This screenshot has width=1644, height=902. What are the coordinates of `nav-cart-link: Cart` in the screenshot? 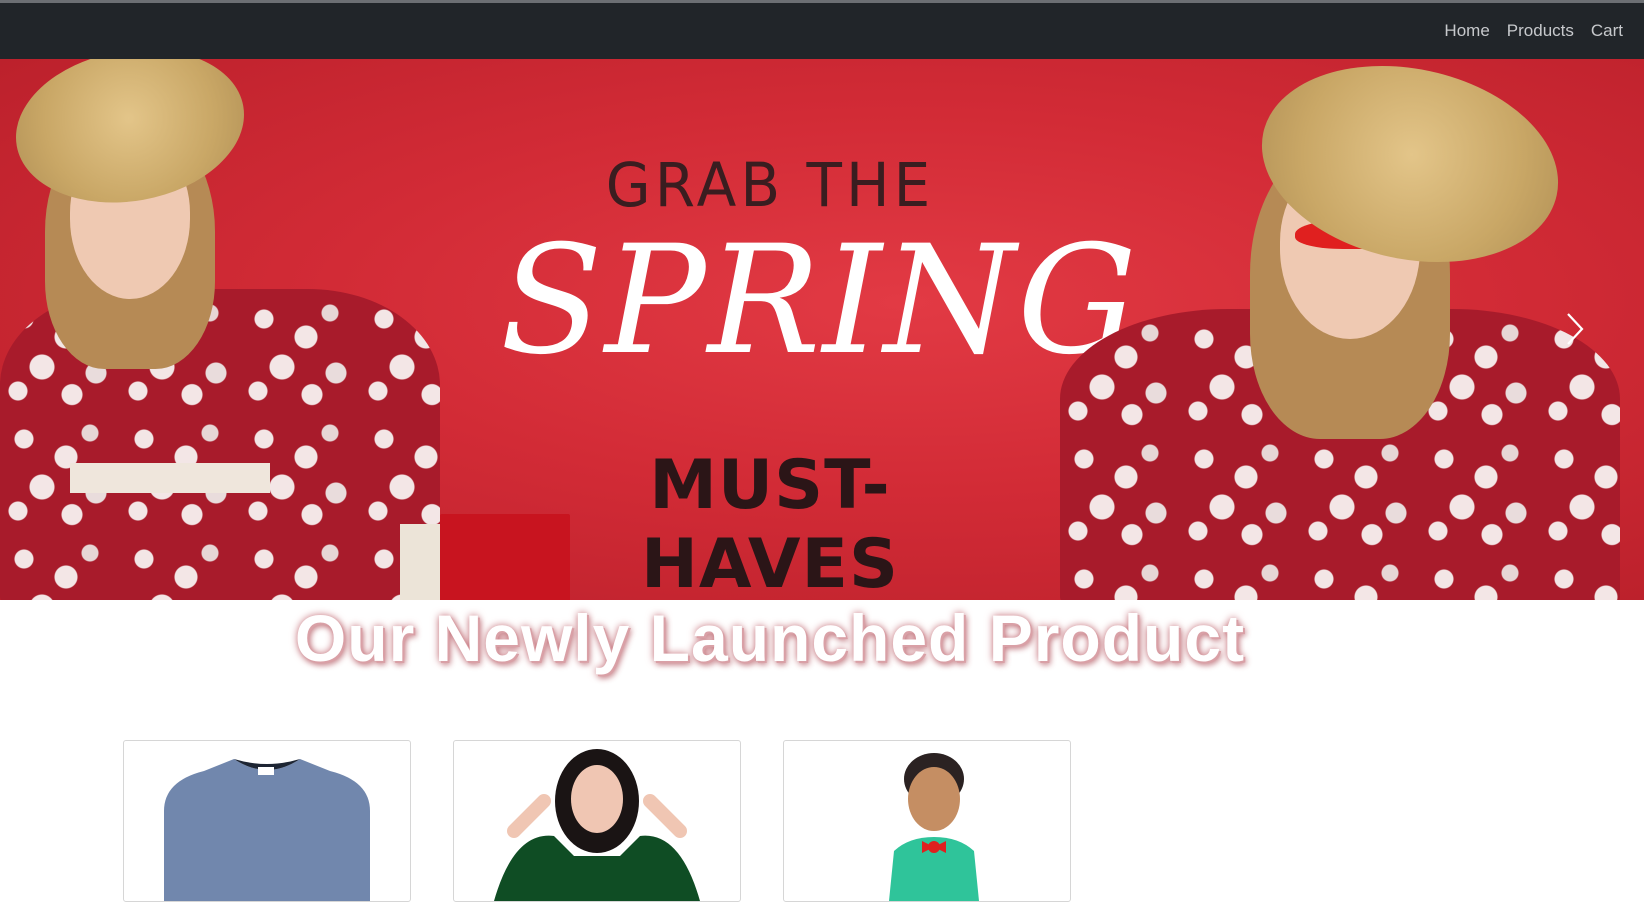 It's located at (1607, 31).